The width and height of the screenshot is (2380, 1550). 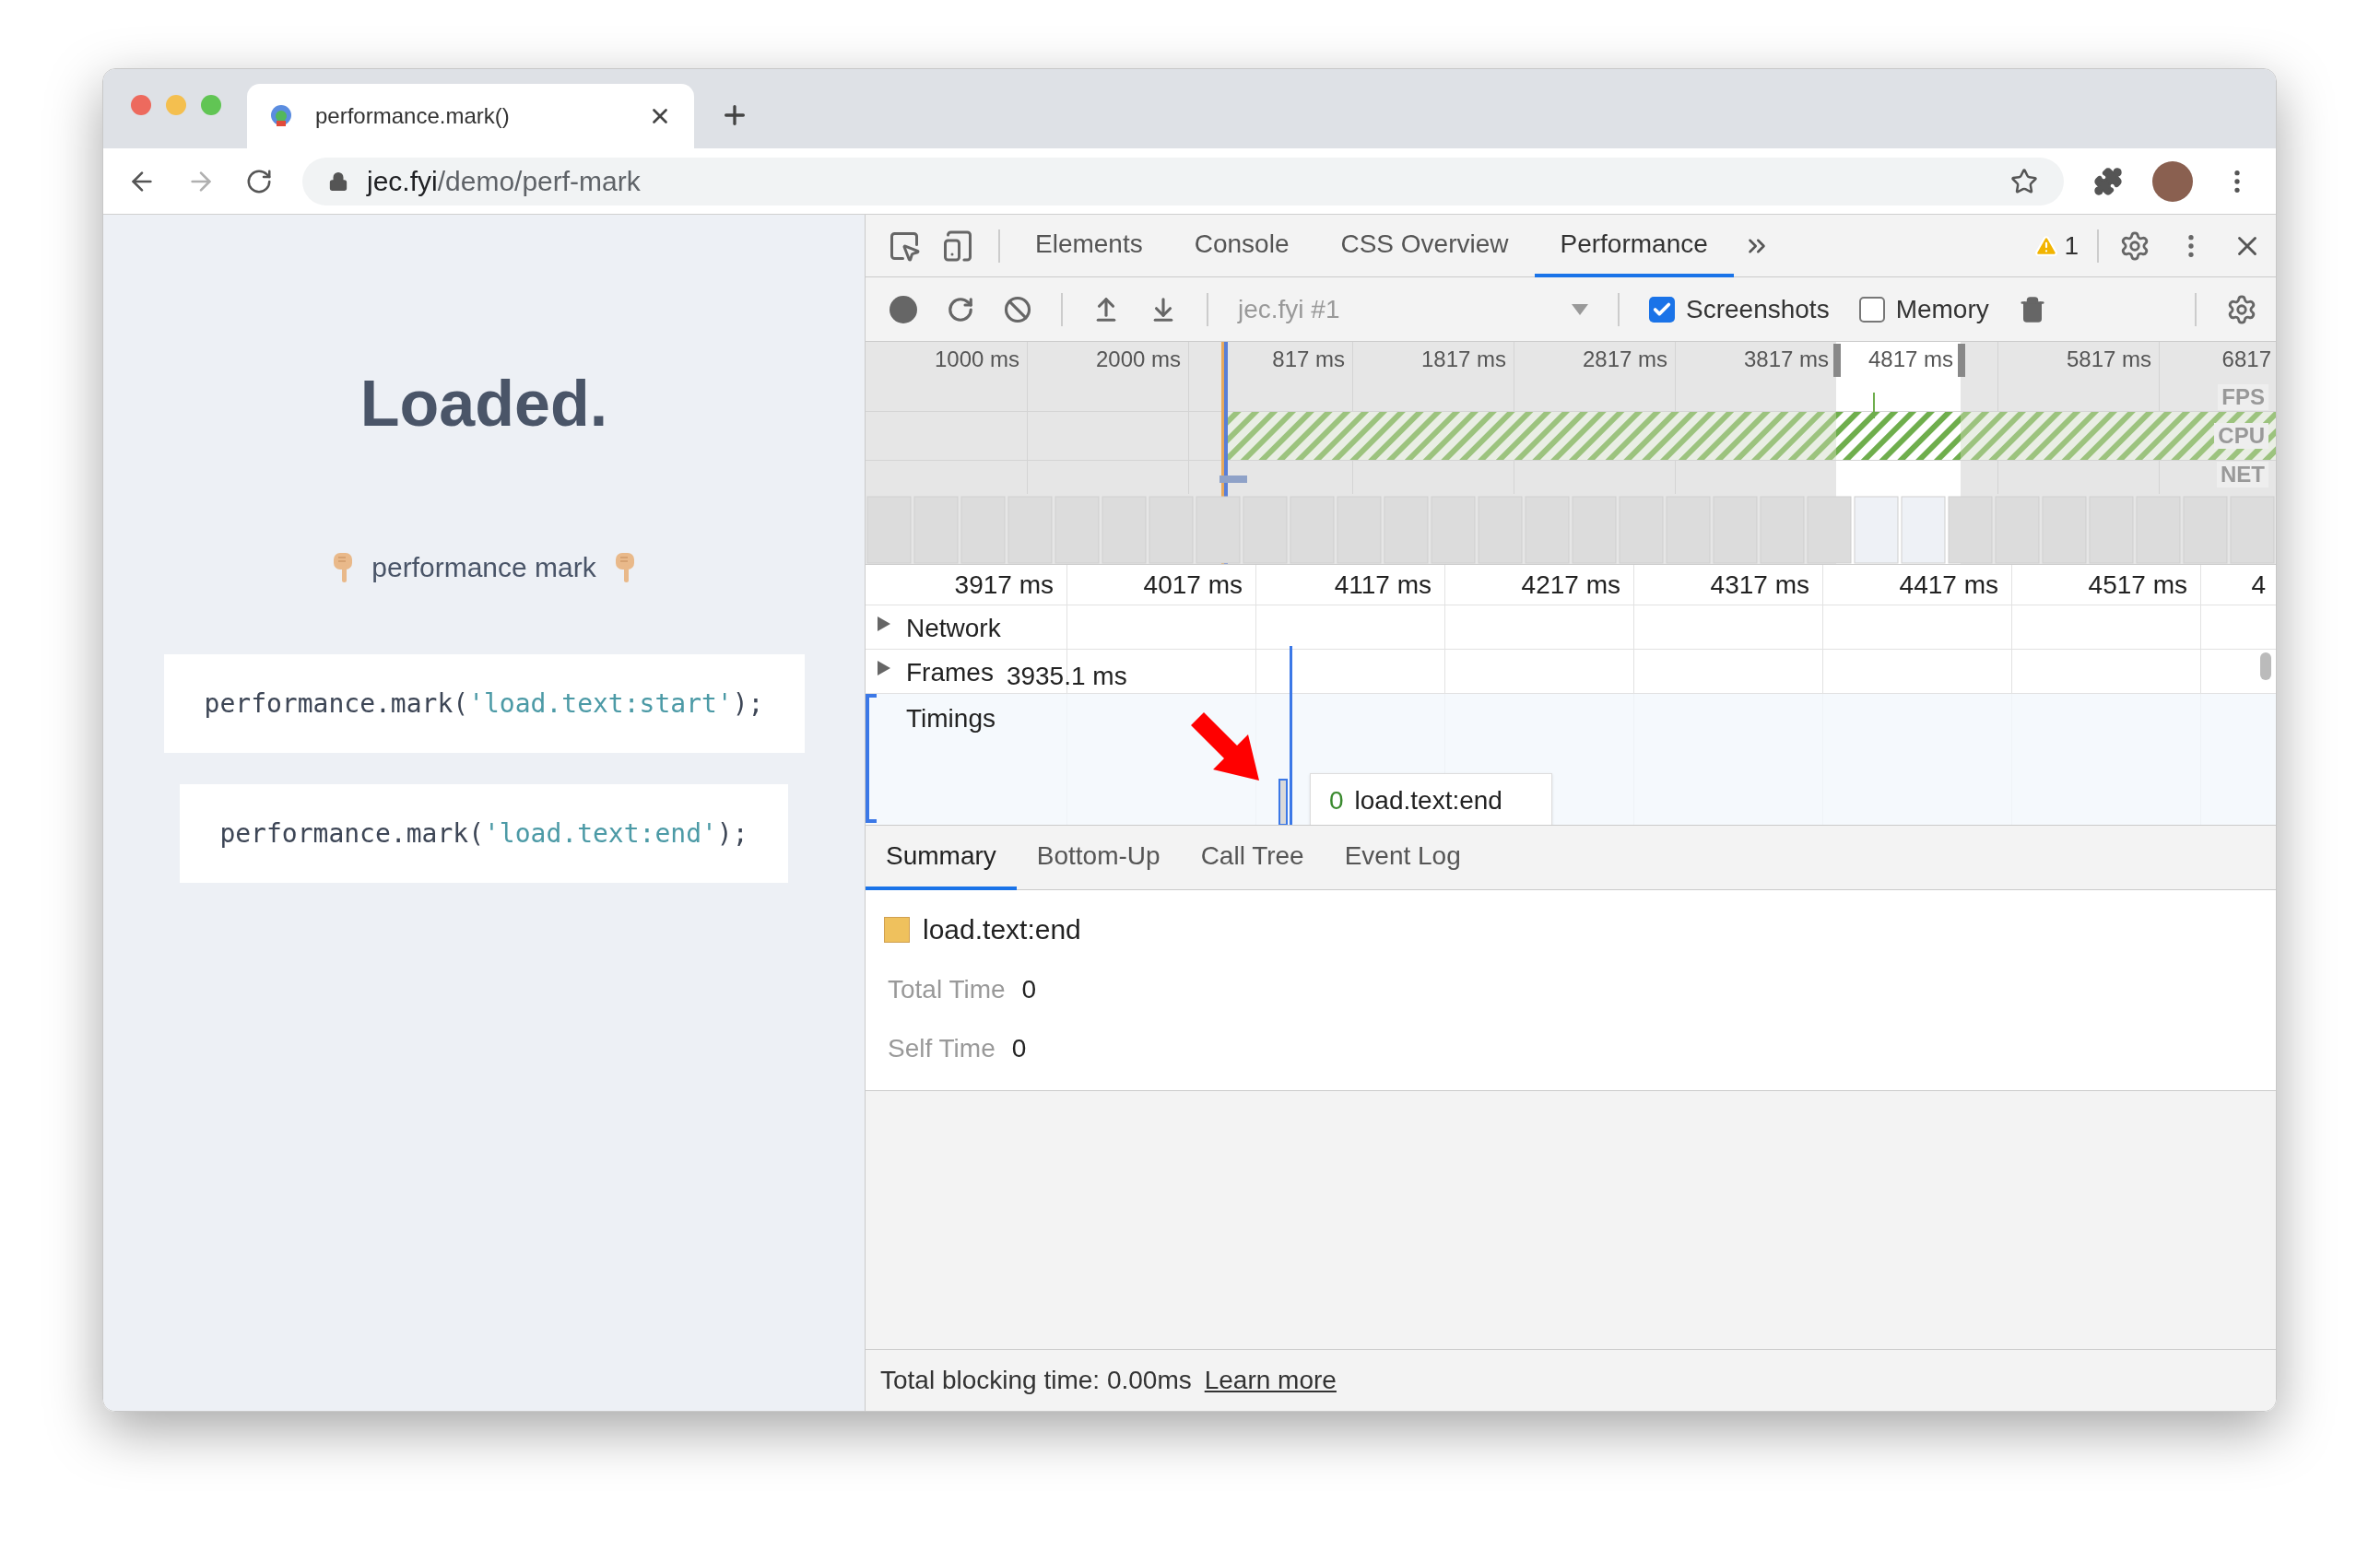 I want to click on timing-mark, so click(x=1283, y=802).